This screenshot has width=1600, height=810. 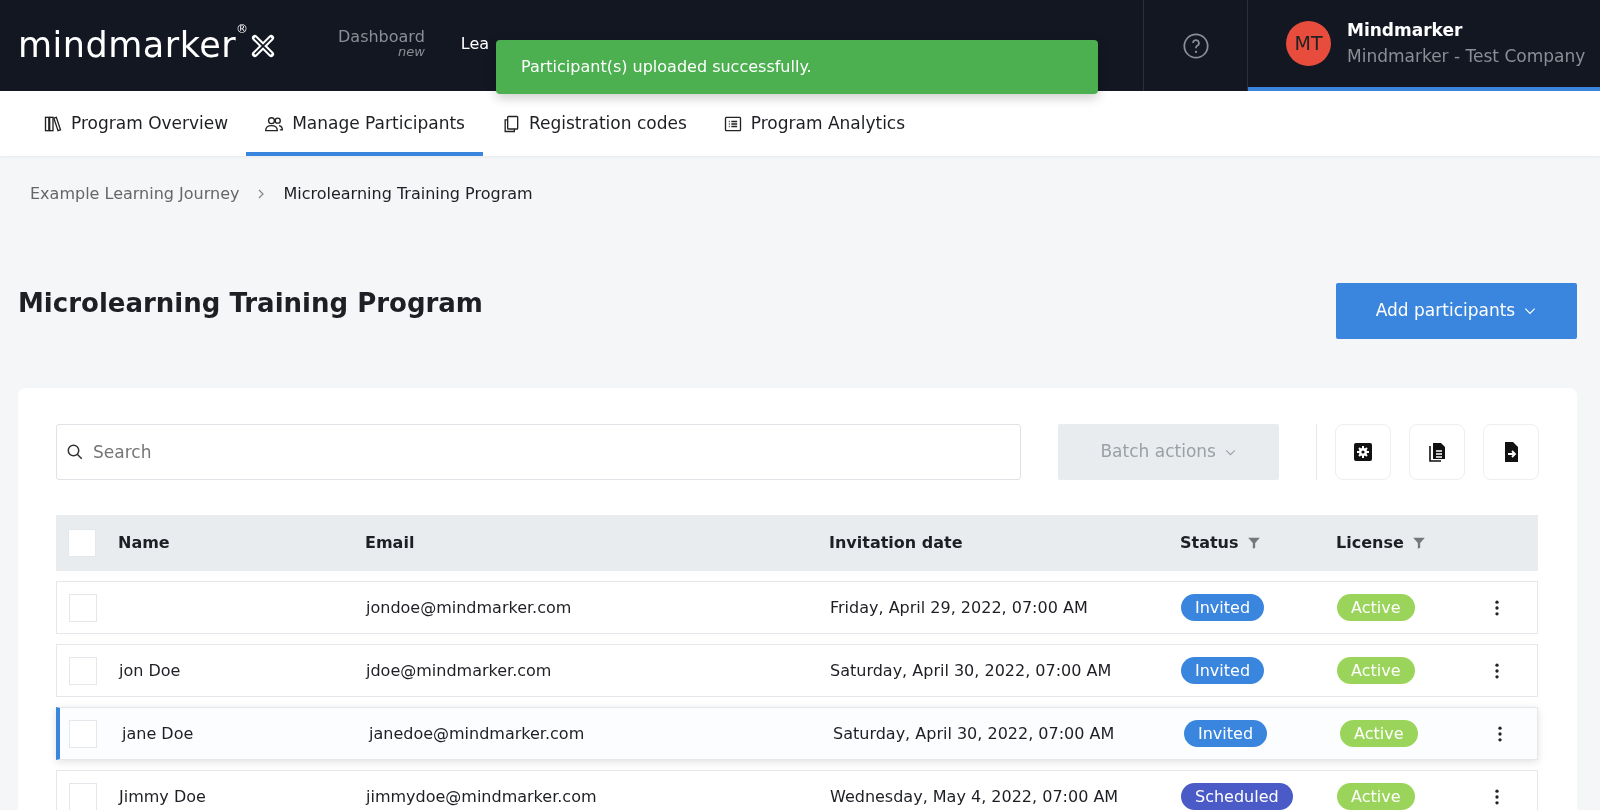 What do you see at coordinates (144, 543) in the screenshot?
I see `column-header: Name` at bounding box center [144, 543].